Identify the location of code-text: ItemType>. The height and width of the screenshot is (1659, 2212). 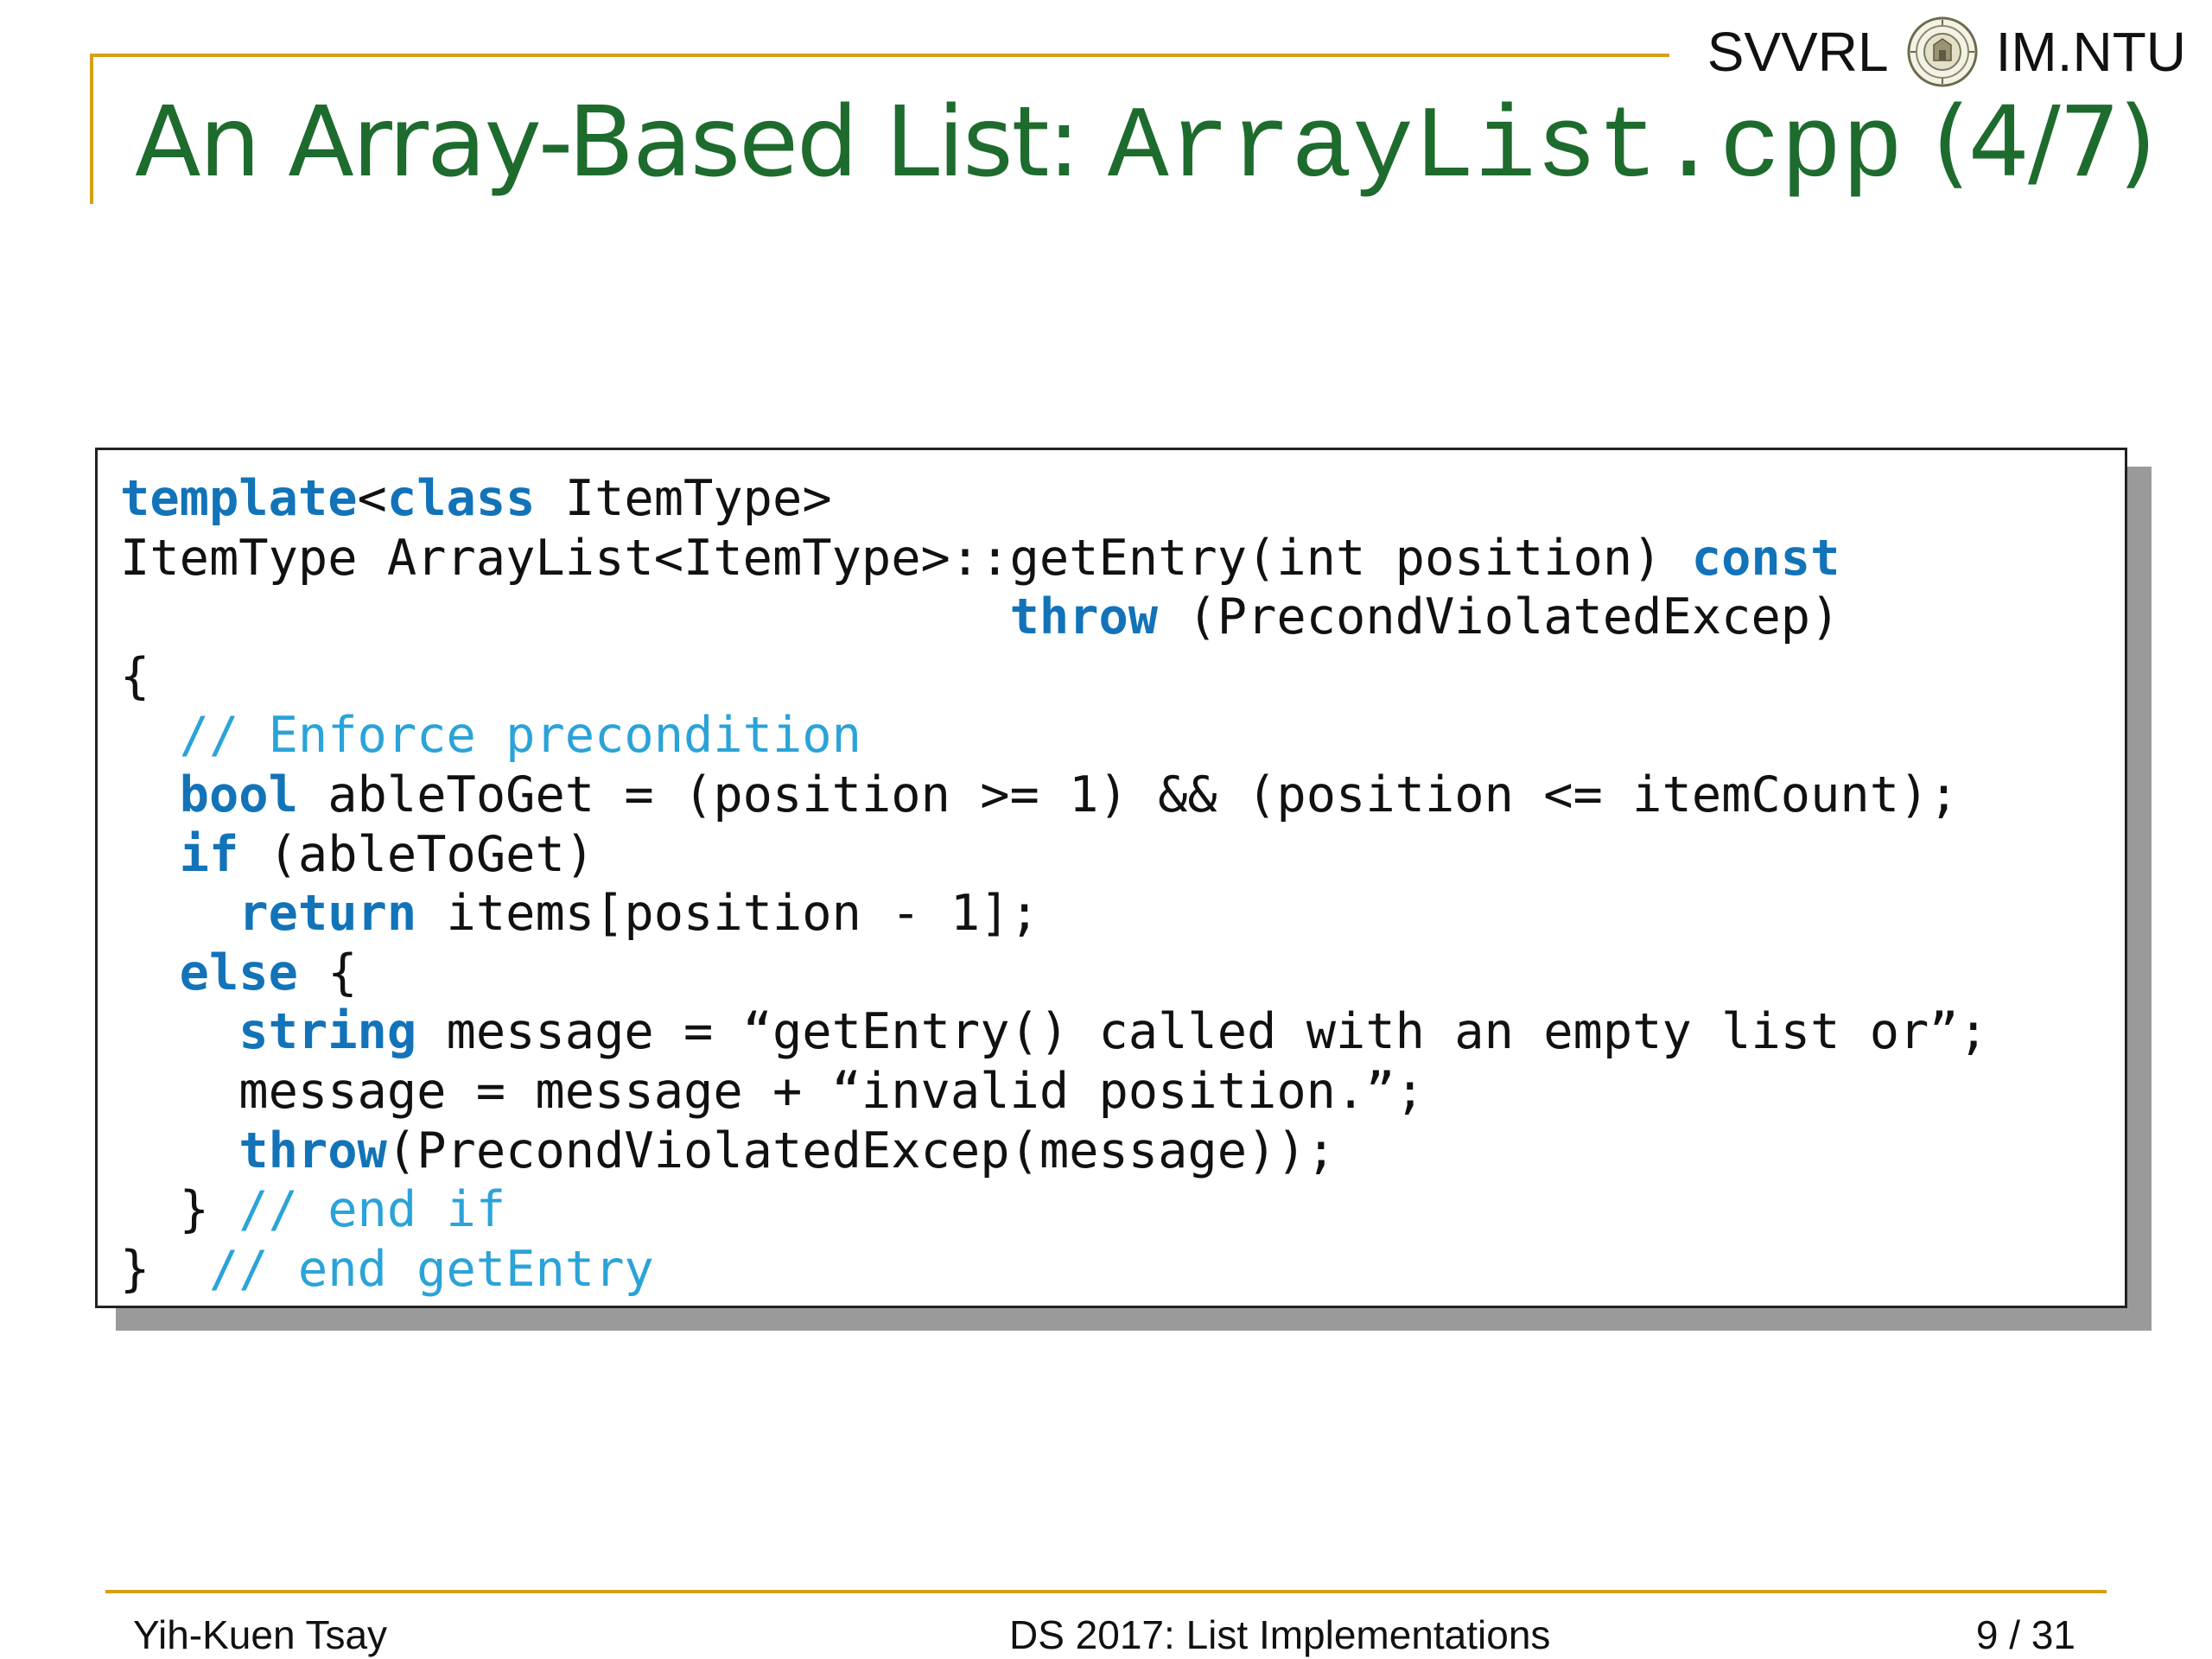
(683, 498).